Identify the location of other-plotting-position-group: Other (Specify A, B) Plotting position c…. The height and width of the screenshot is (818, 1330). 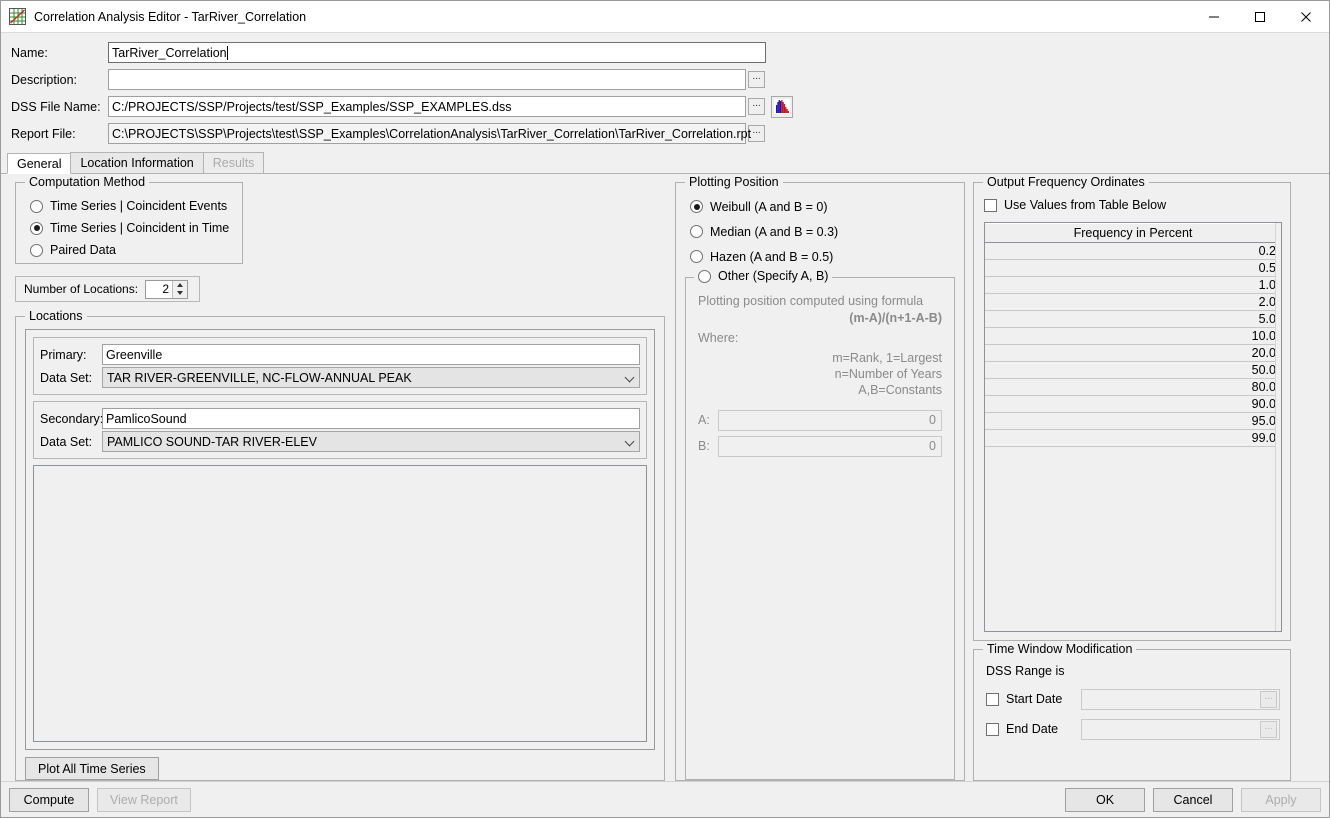
(820, 524).